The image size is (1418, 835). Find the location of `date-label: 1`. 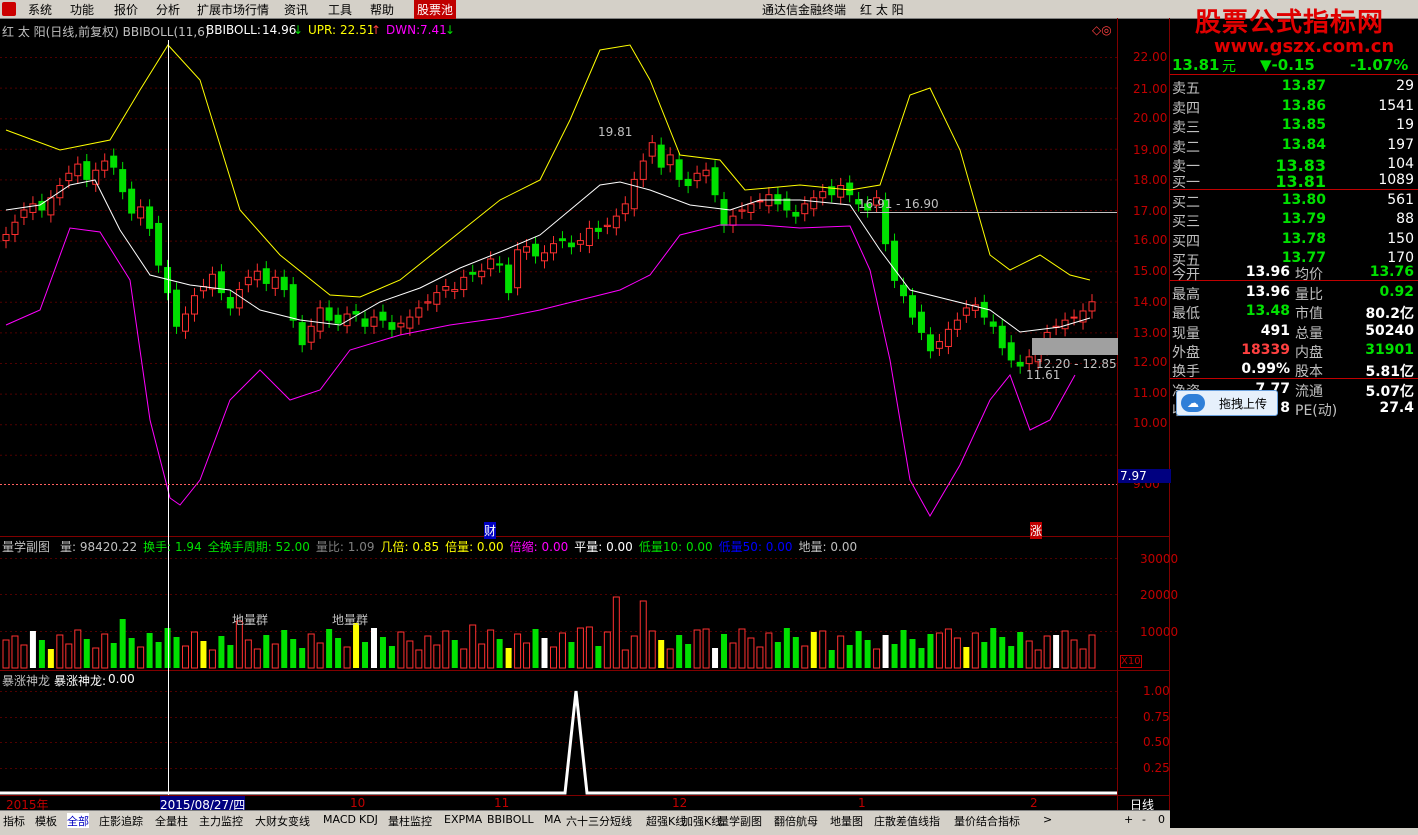

date-label: 1 is located at coordinates (862, 803).